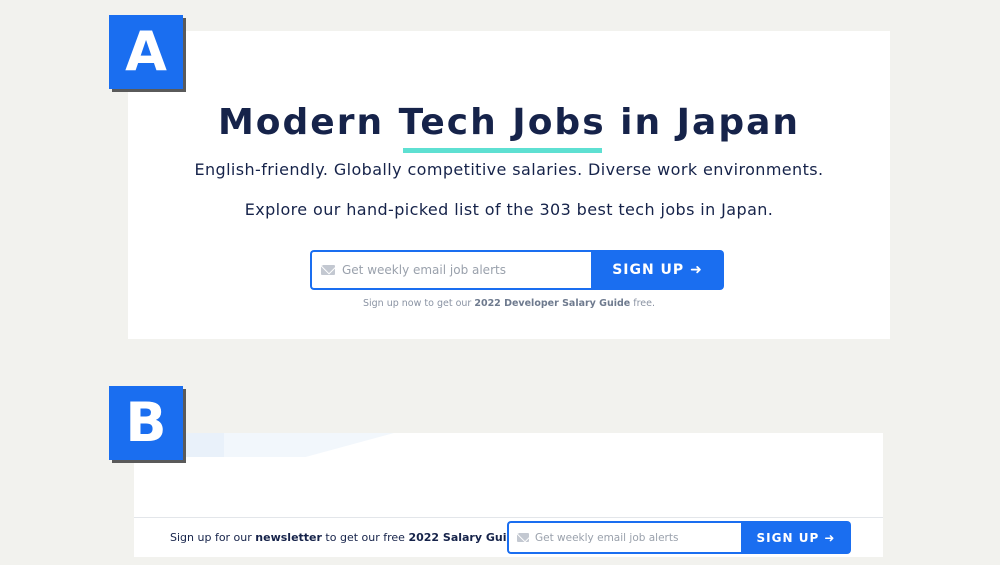 Image resolution: width=1000 pixels, height=565 pixels. What do you see at coordinates (643, 303) in the screenshot?
I see `salary-guide-note-suffix: free.` at bounding box center [643, 303].